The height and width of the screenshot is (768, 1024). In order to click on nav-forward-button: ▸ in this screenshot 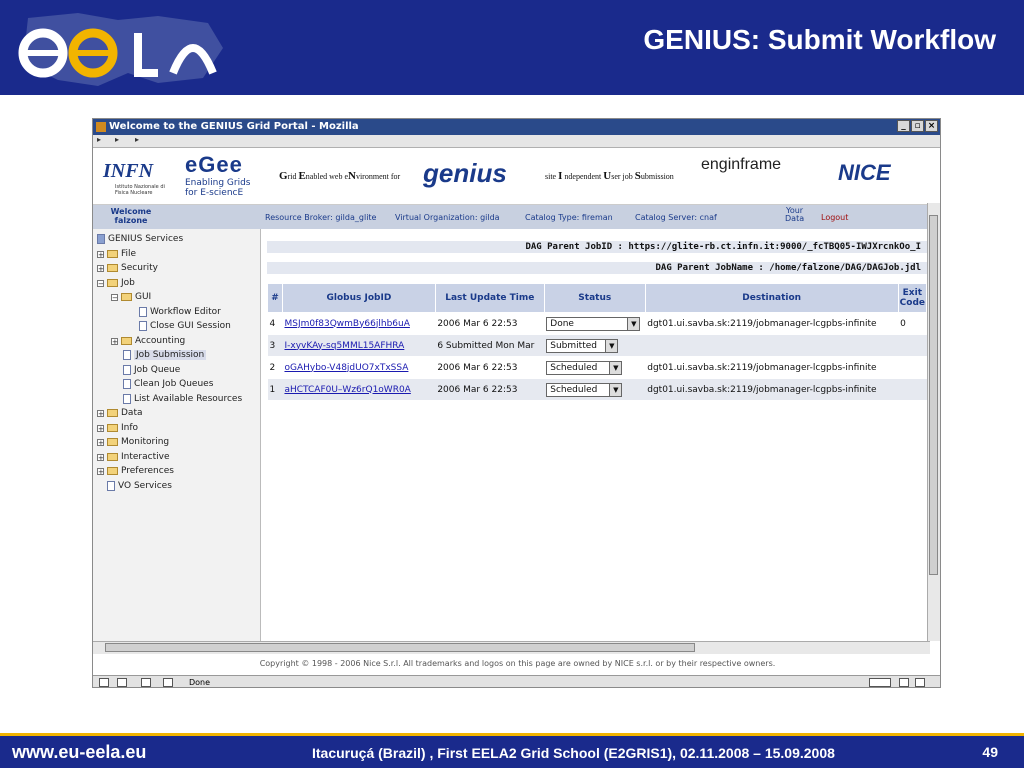, I will do `click(117, 139)`.